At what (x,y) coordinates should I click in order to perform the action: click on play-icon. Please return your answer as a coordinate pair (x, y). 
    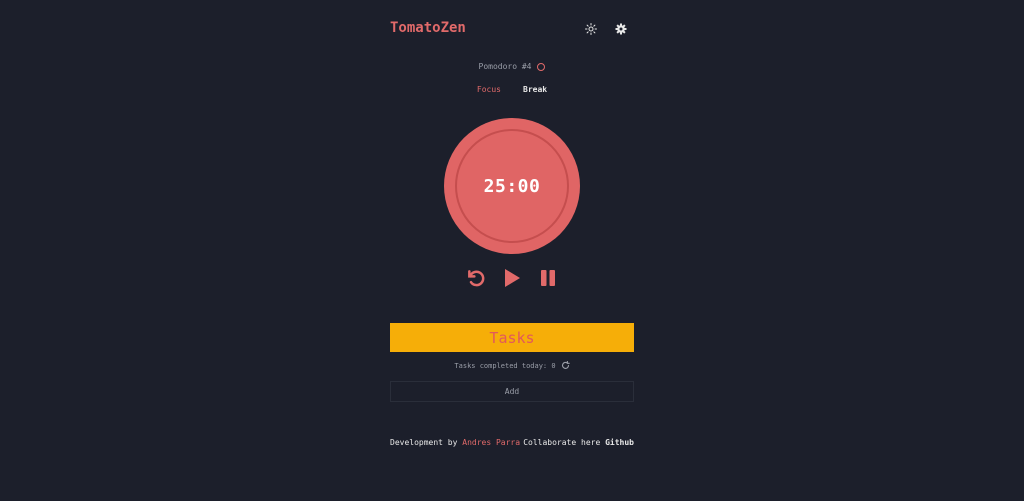
    Looking at the image, I should click on (512, 278).